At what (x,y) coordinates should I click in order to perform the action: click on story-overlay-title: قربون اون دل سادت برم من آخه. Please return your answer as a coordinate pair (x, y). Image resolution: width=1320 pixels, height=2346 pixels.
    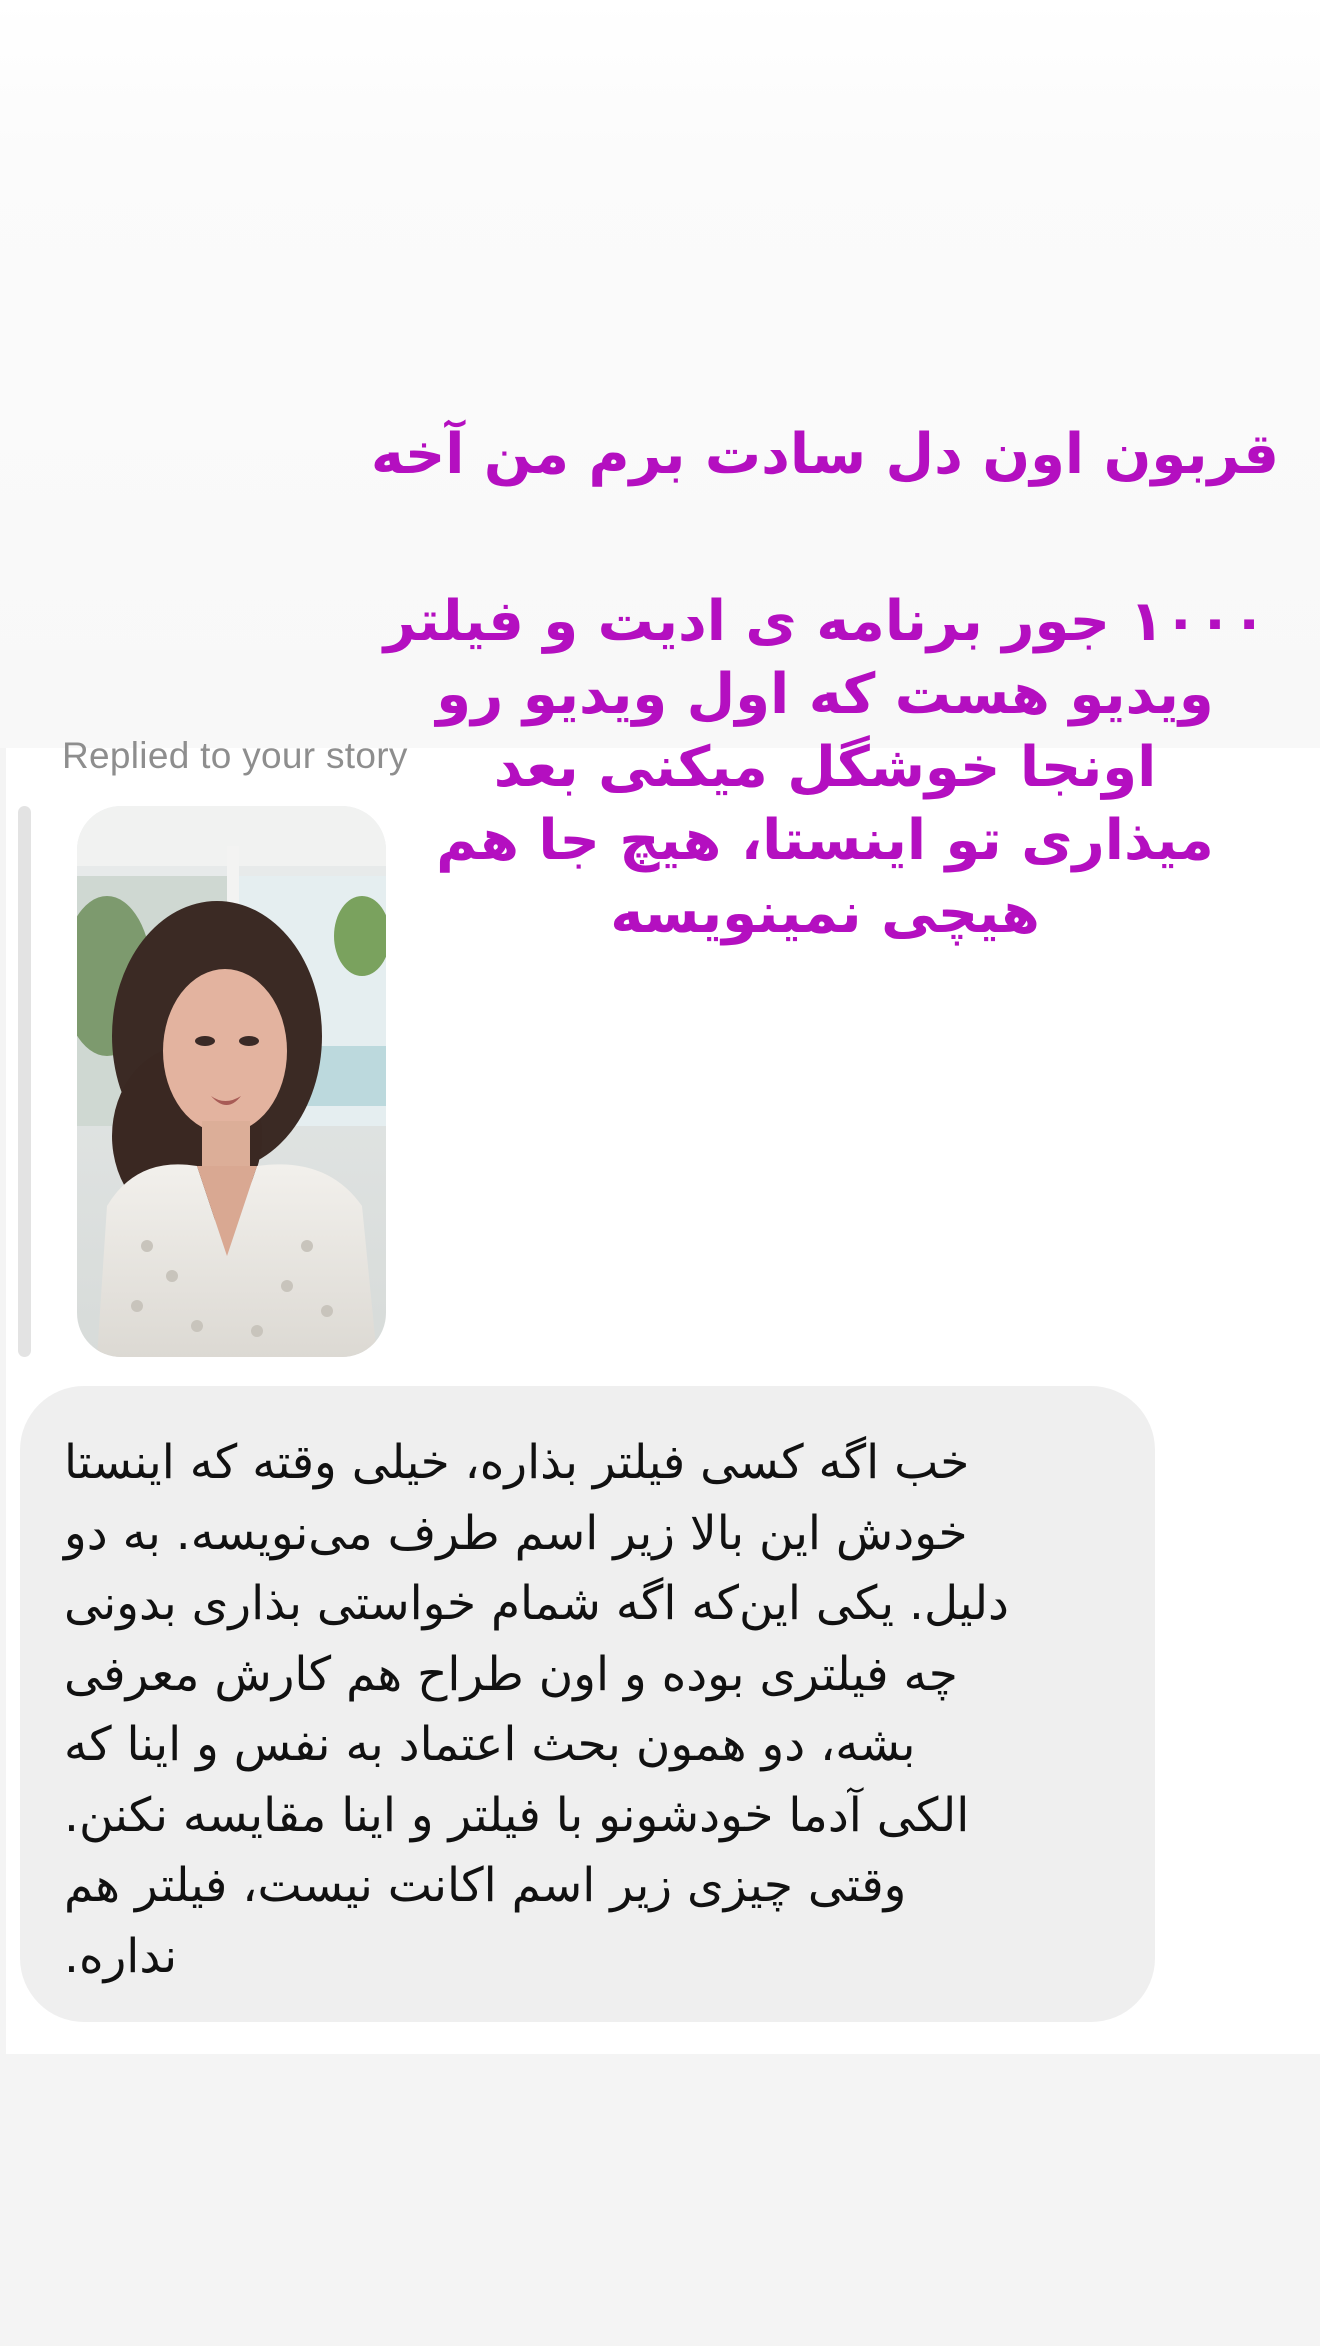
    Looking at the image, I should click on (825, 454).